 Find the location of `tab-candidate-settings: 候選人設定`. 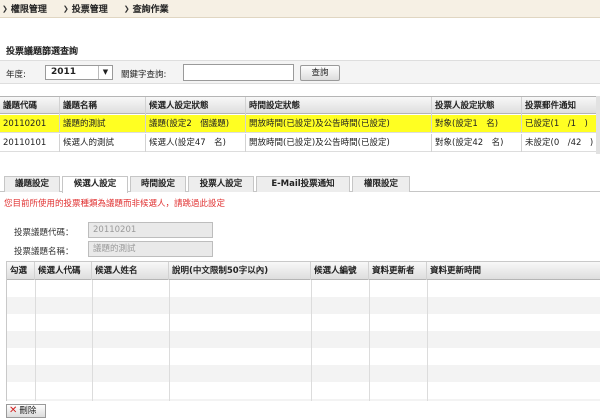

tab-candidate-settings: 候選人設定 is located at coordinates (95, 184).